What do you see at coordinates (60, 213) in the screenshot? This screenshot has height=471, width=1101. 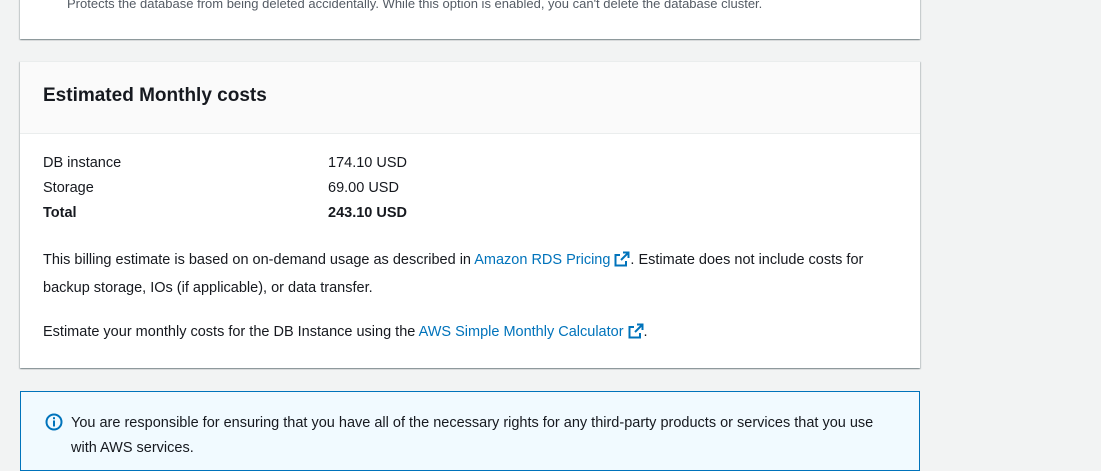 I see `cost-label: Total` at bounding box center [60, 213].